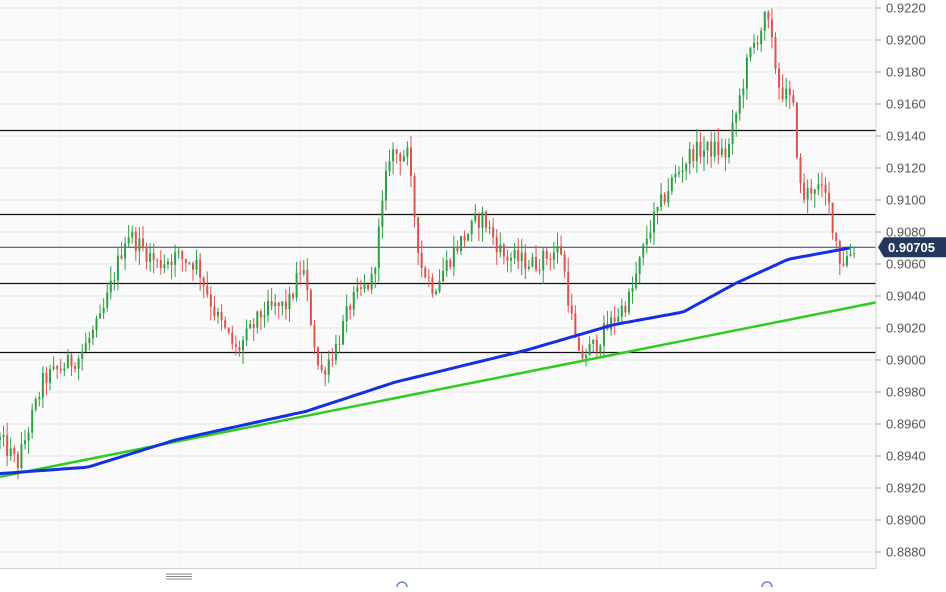  What do you see at coordinates (906, 520) in the screenshot?
I see `y-tick-label: 0.8900` at bounding box center [906, 520].